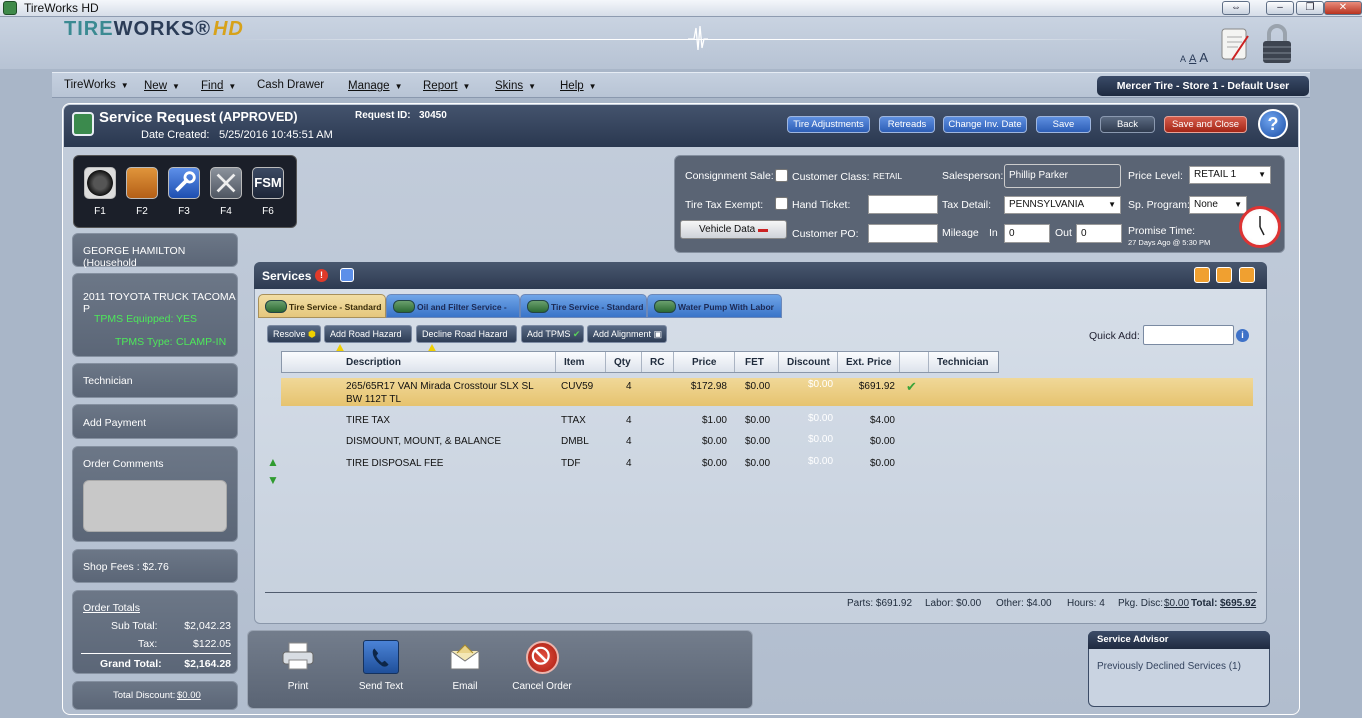 The width and height of the screenshot is (1362, 718). What do you see at coordinates (828, 124) in the screenshot?
I see `tire-adjustments-button: Tire Adjustments` at bounding box center [828, 124].